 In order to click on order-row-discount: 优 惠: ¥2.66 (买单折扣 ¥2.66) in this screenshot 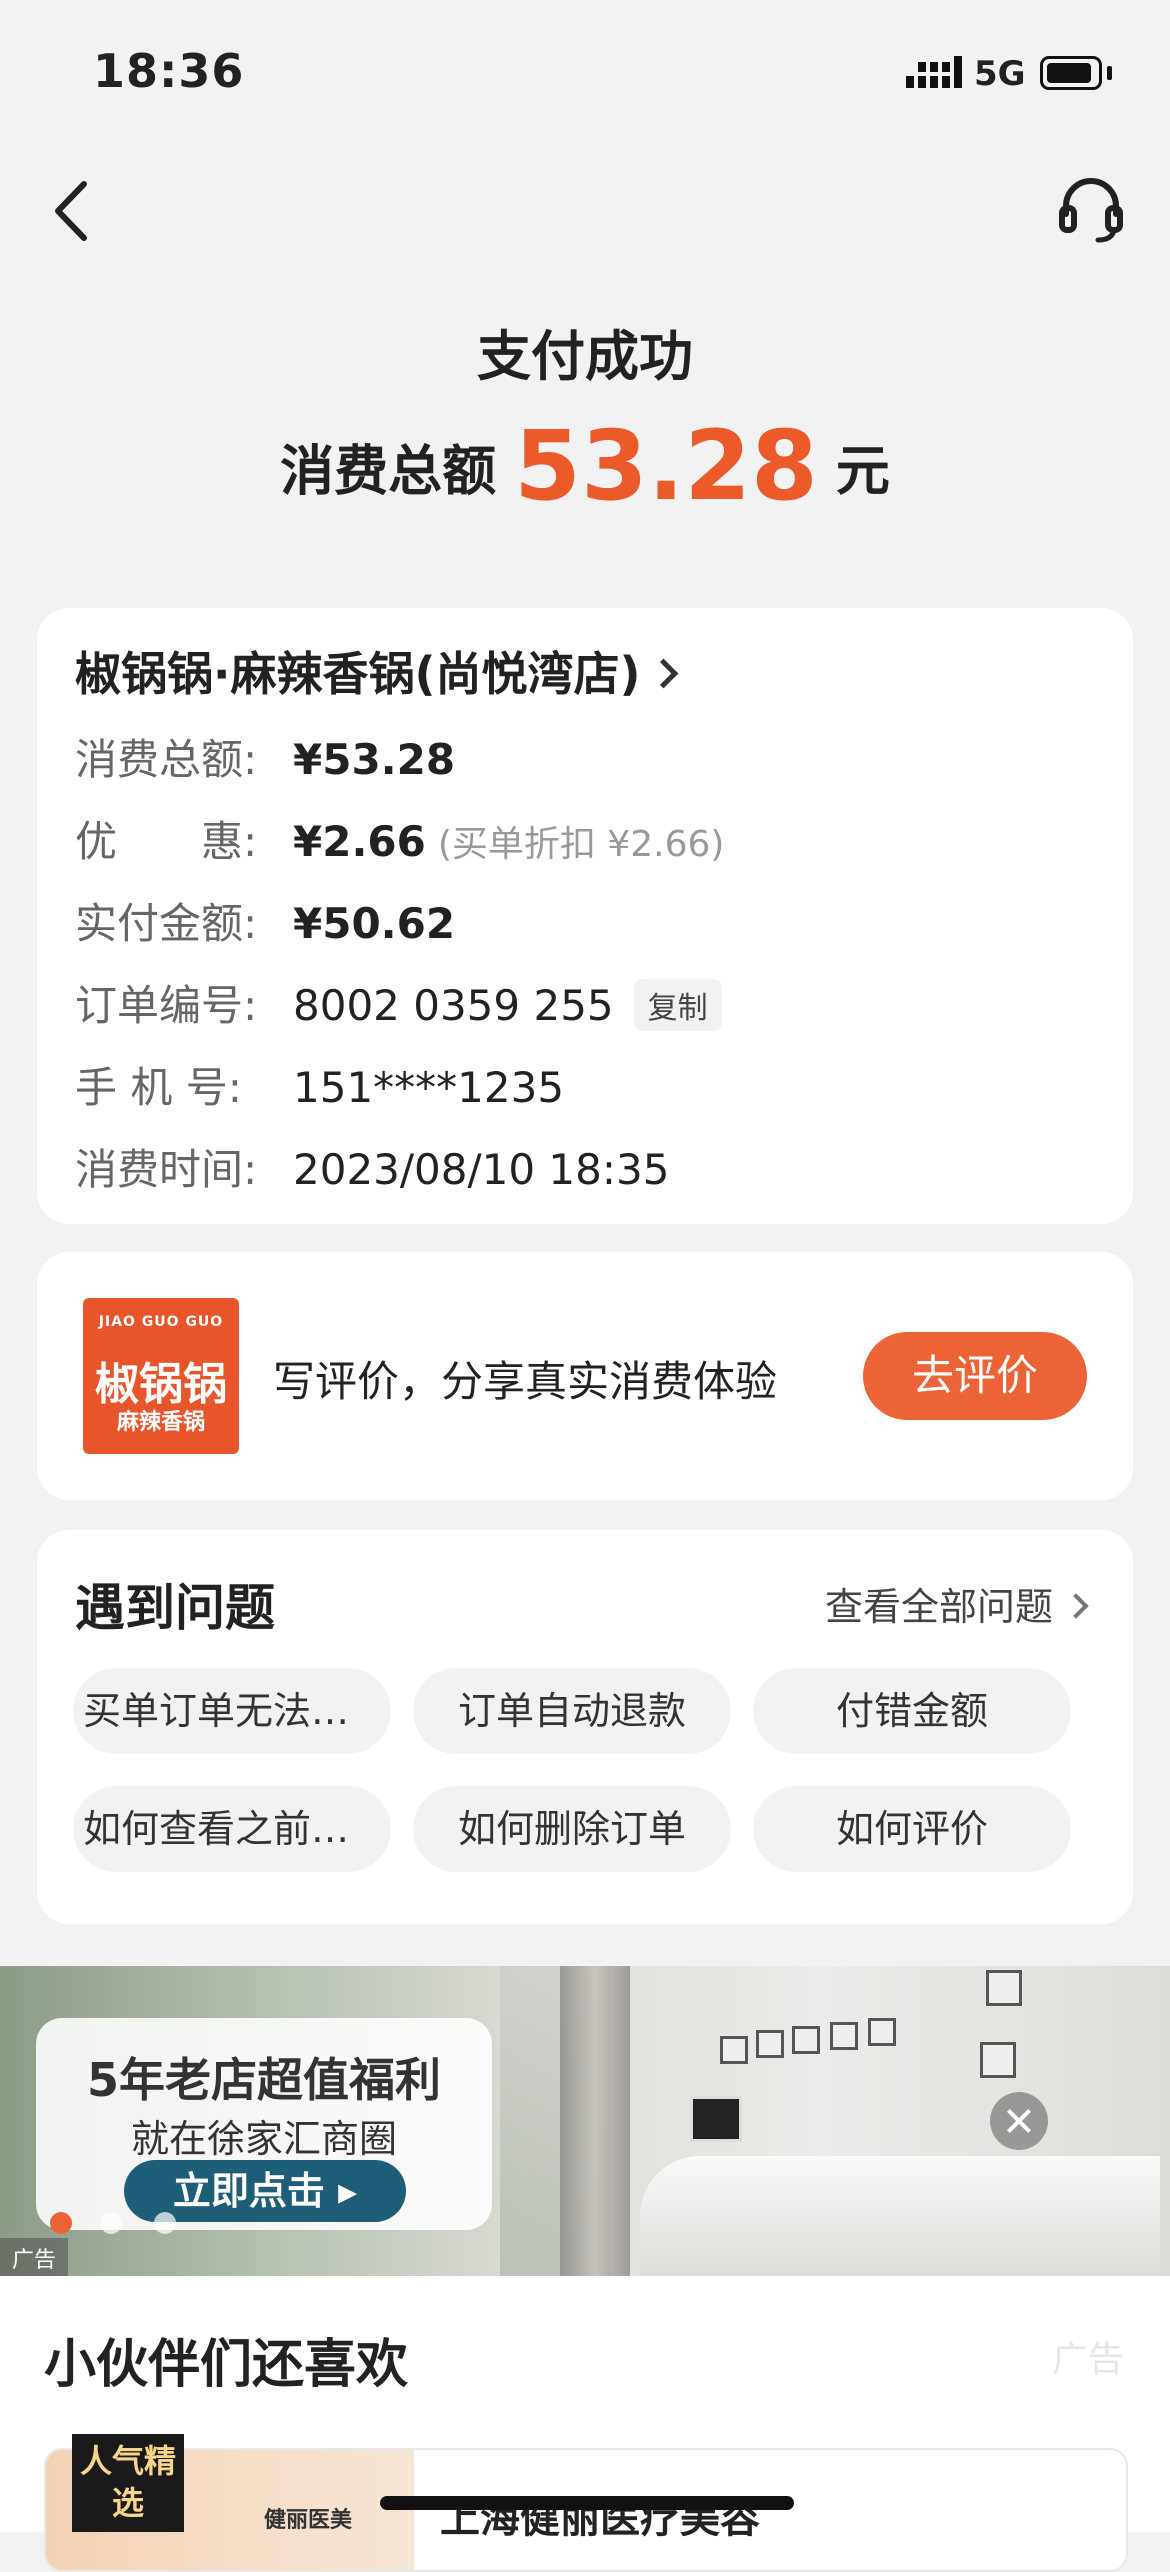, I will do `click(399, 838)`.